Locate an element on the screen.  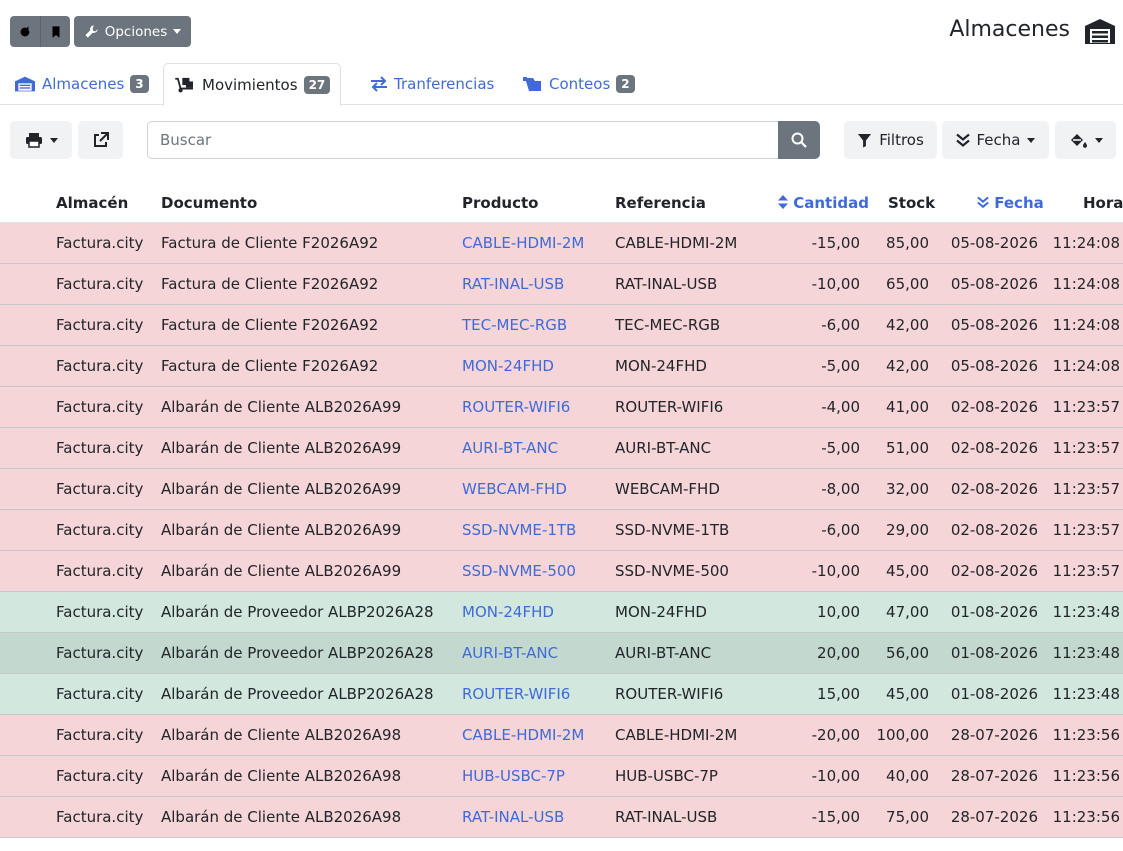
bookmark-button is located at coordinates (55, 31).